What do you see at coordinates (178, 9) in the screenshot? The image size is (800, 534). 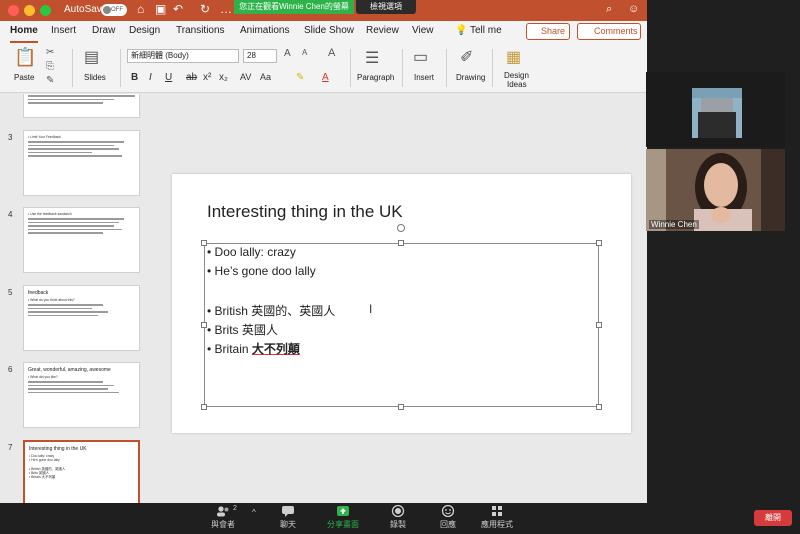 I see `undo-icon: ↶` at bounding box center [178, 9].